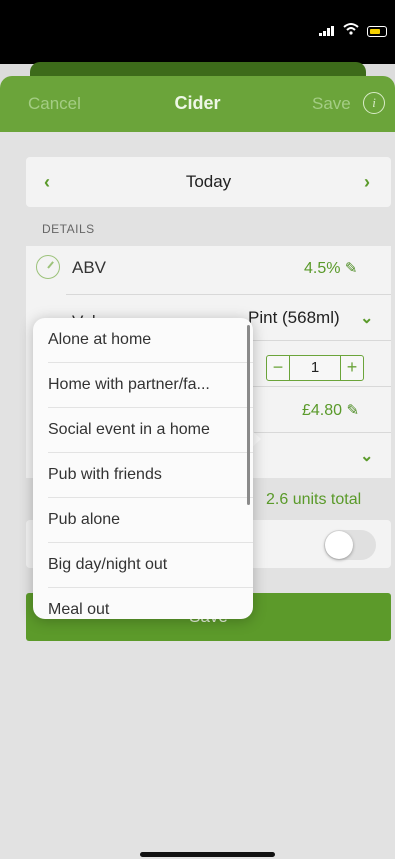 Image resolution: width=395 pixels, height=859 pixels. Describe the element at coordinates (143, 603) in the screenshot. I see `menu-item: Meal out` at that location.